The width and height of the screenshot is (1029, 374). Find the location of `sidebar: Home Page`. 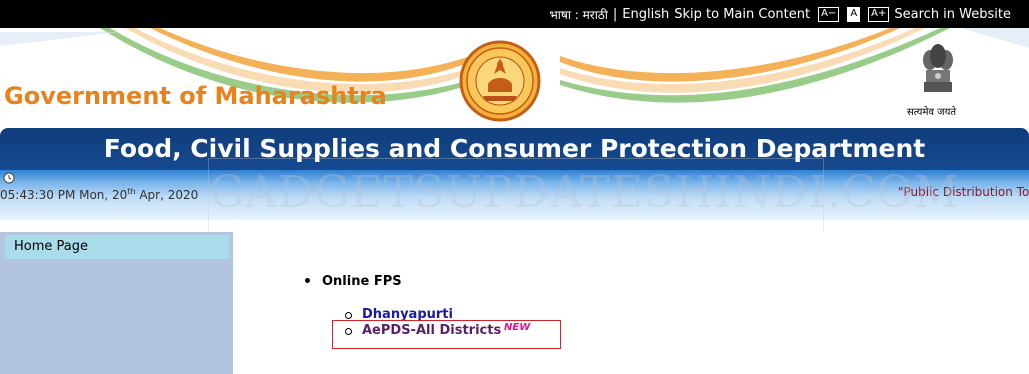

sidebar: Home Page is located at coordinates (116, 303).